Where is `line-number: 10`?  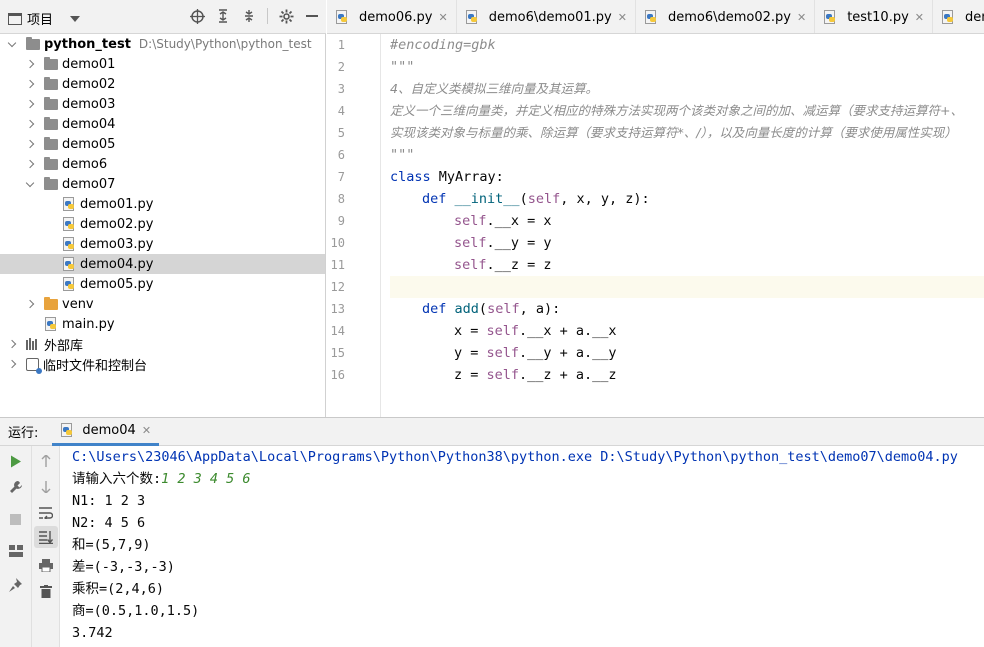
line-number: 10 is located at coordinates (337, 243).